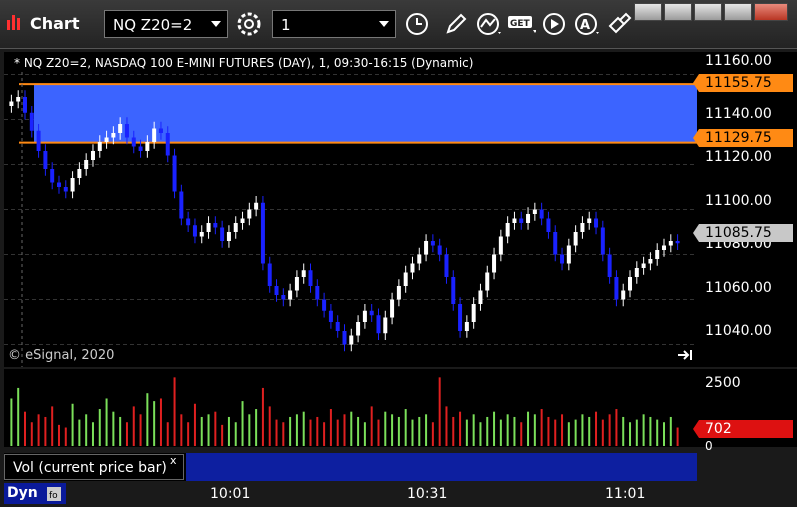  I want to click on copyright-watermark: © eSignal, 2020, so click(61, 355).